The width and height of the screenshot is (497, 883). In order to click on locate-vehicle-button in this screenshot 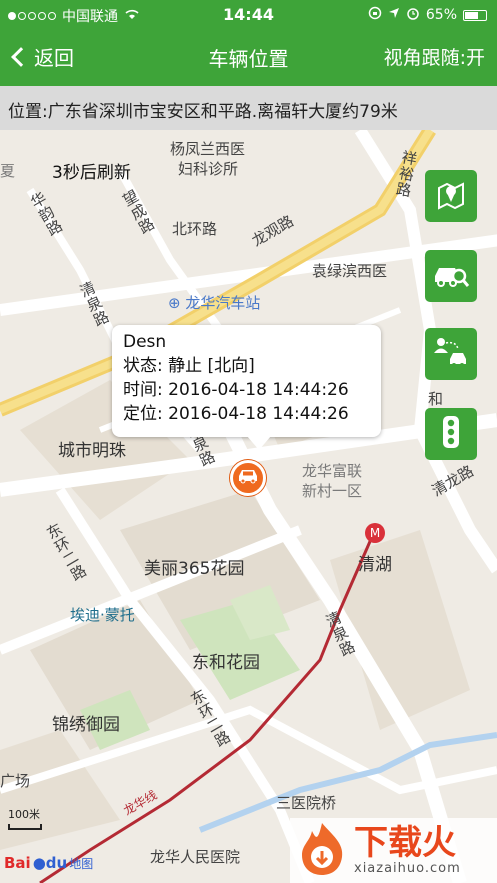, I will do `click(451, 276)`.